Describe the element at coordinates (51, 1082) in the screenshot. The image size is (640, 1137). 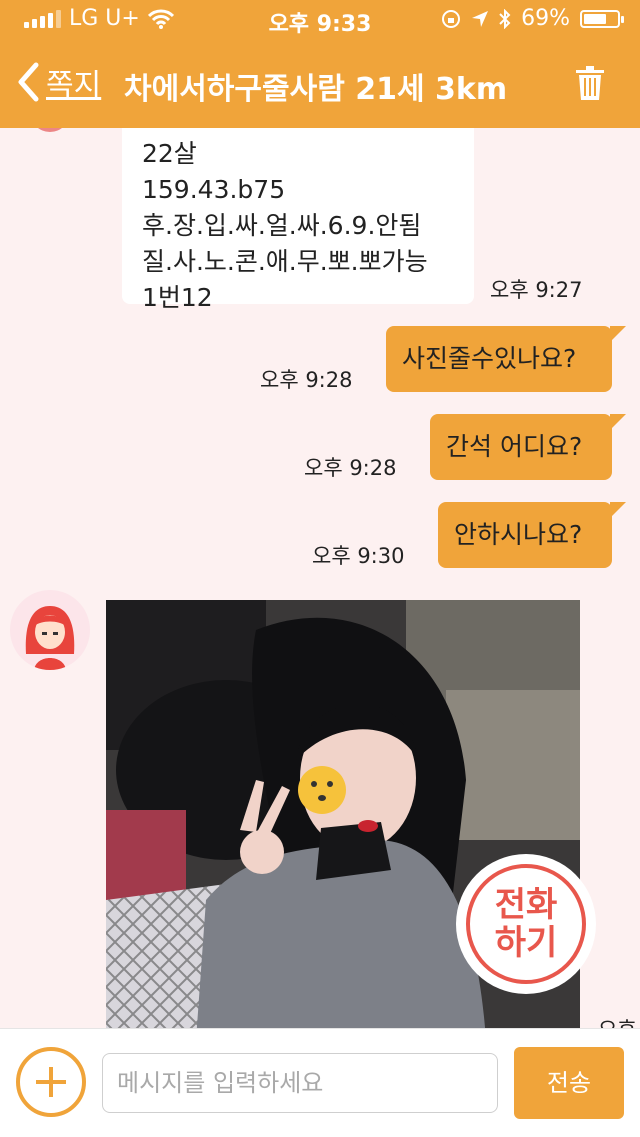
I see `plus-icon` at that location.